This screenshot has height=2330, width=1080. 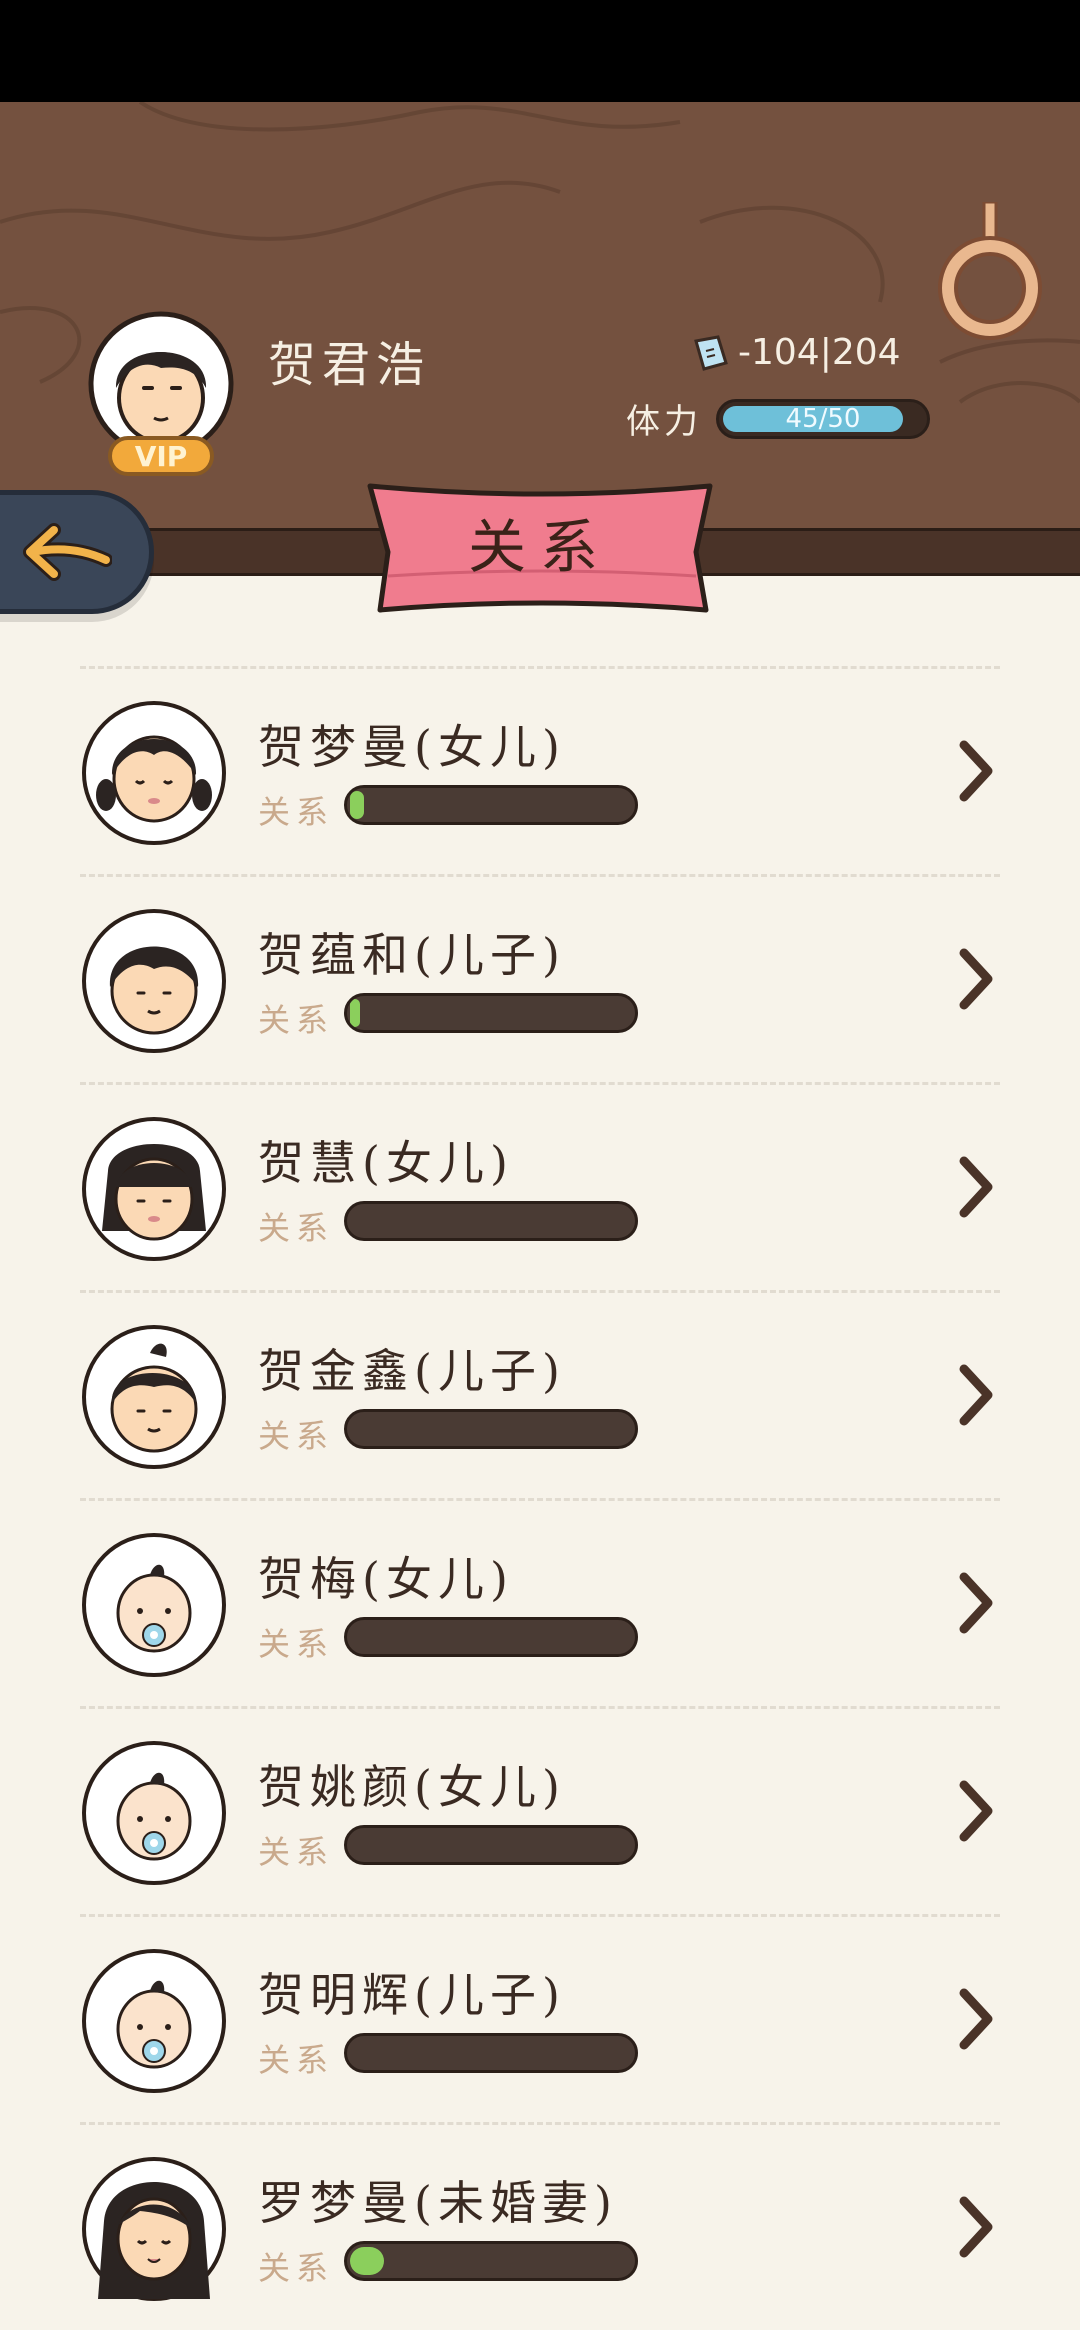 What do you see at coordinates (412, 955) in the screenshot?
I see `relationship-name: 贺蕴和(儿子)` at bounding box center [412, 955].